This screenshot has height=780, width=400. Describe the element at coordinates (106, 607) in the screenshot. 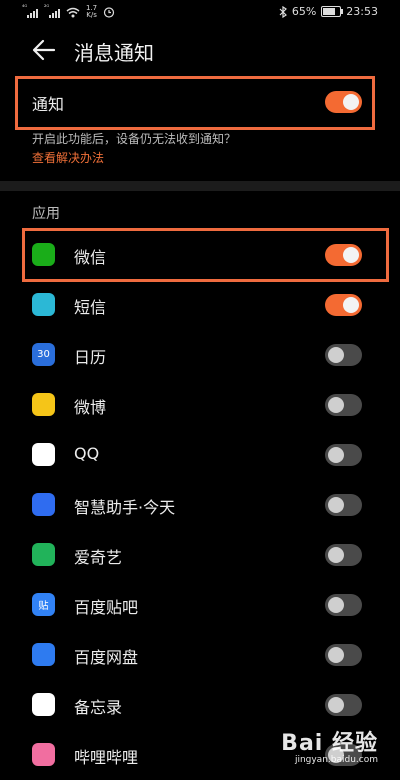

I see `app-name: 百度贴吧` at that location.